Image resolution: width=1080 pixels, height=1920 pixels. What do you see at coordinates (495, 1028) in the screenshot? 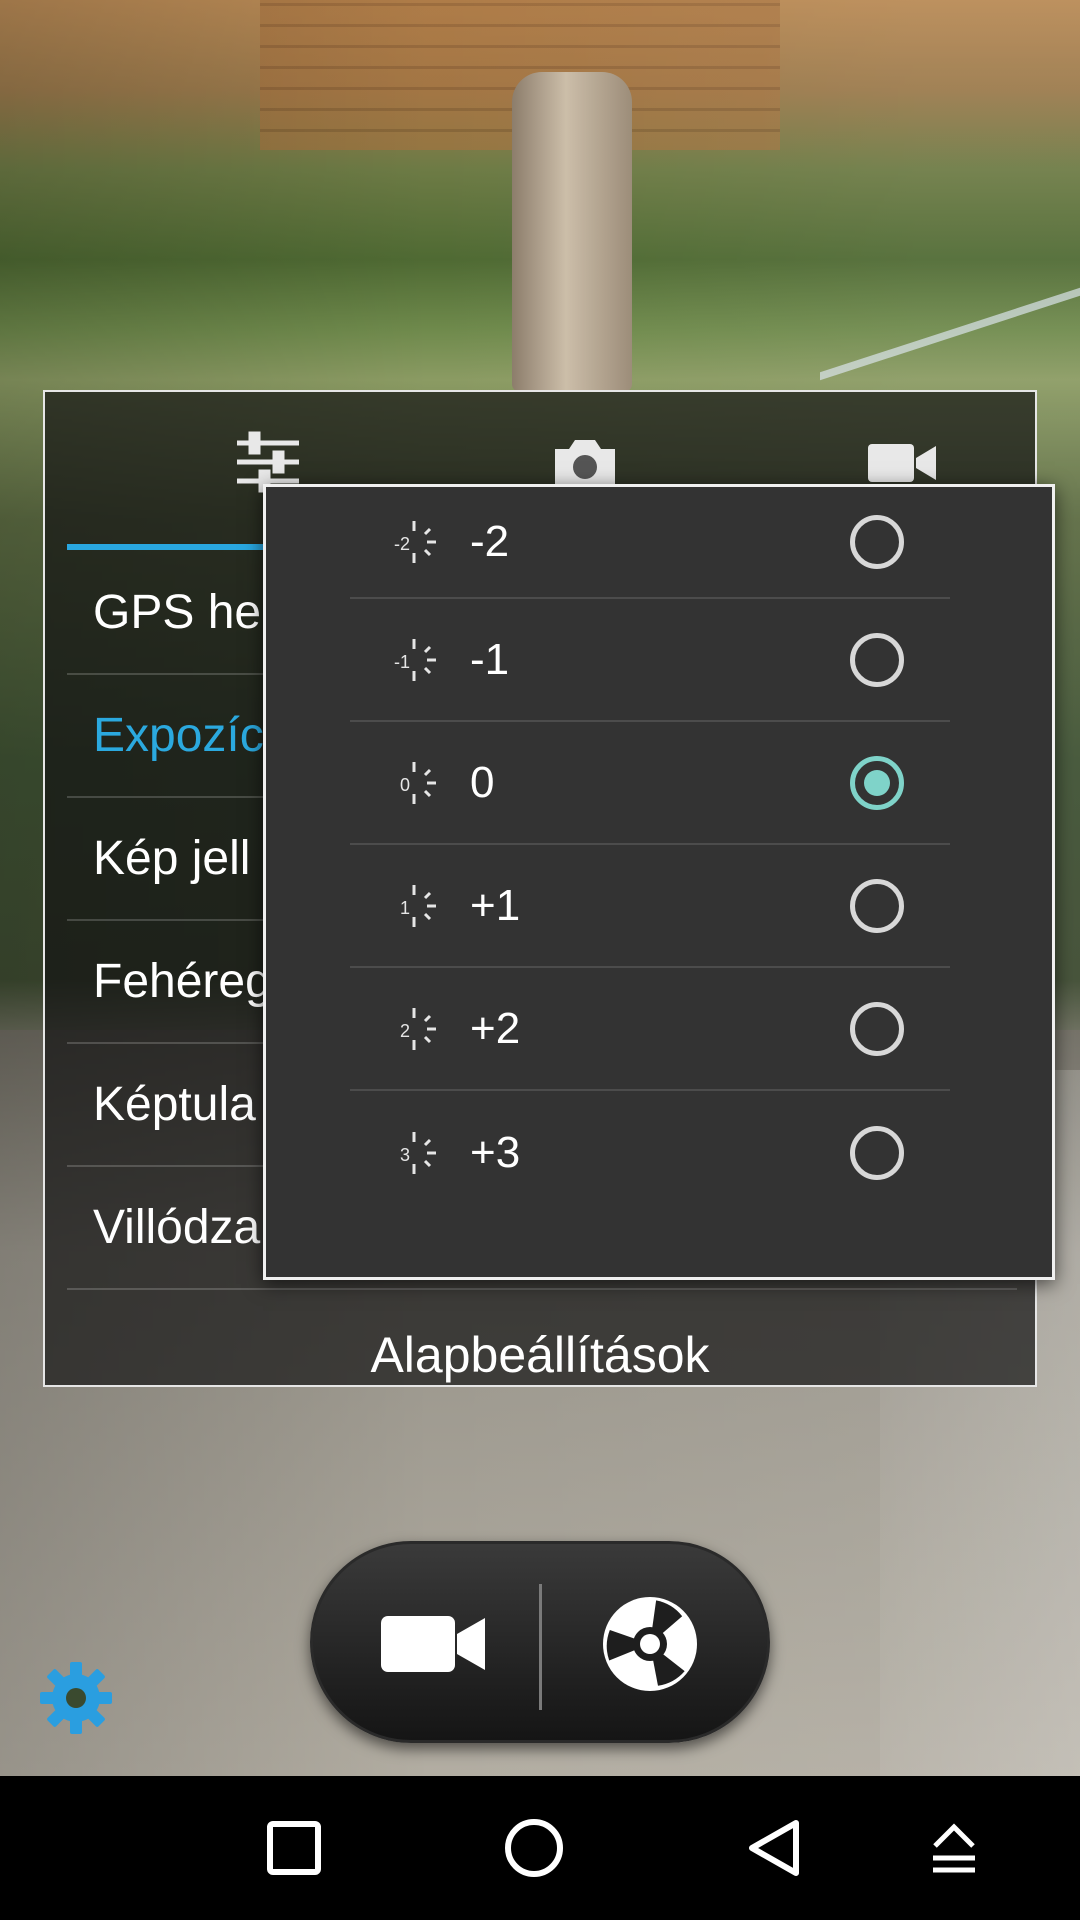
I see `exposure-option-label: +2` at bounding box center [495, 1028].